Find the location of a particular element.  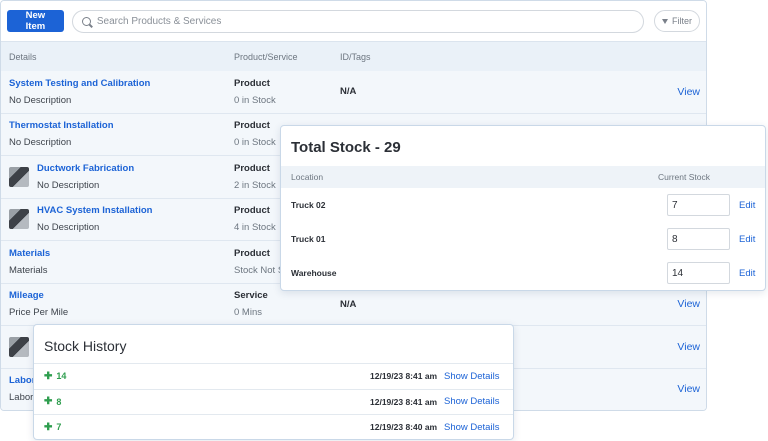

stock-history-title: Stock History is located at coordinates (85, 346).